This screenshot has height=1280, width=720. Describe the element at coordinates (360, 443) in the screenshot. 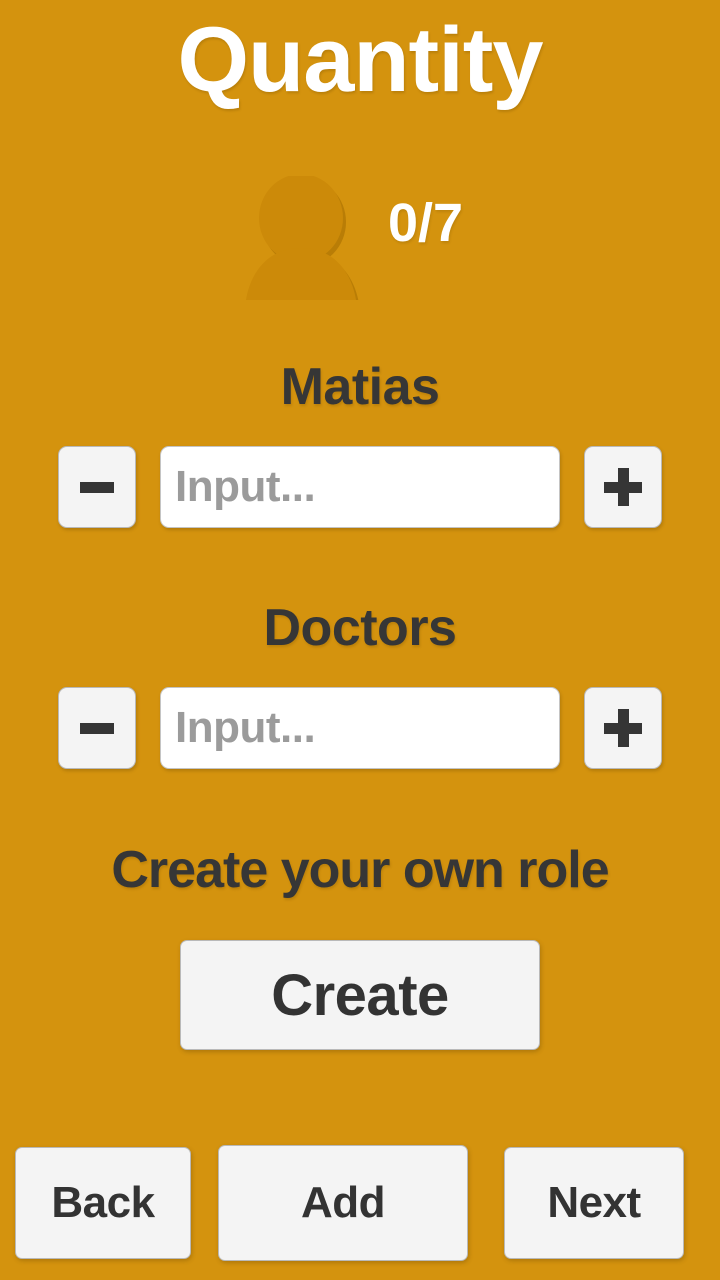

I see `role-group-matias: Matias` at that location.